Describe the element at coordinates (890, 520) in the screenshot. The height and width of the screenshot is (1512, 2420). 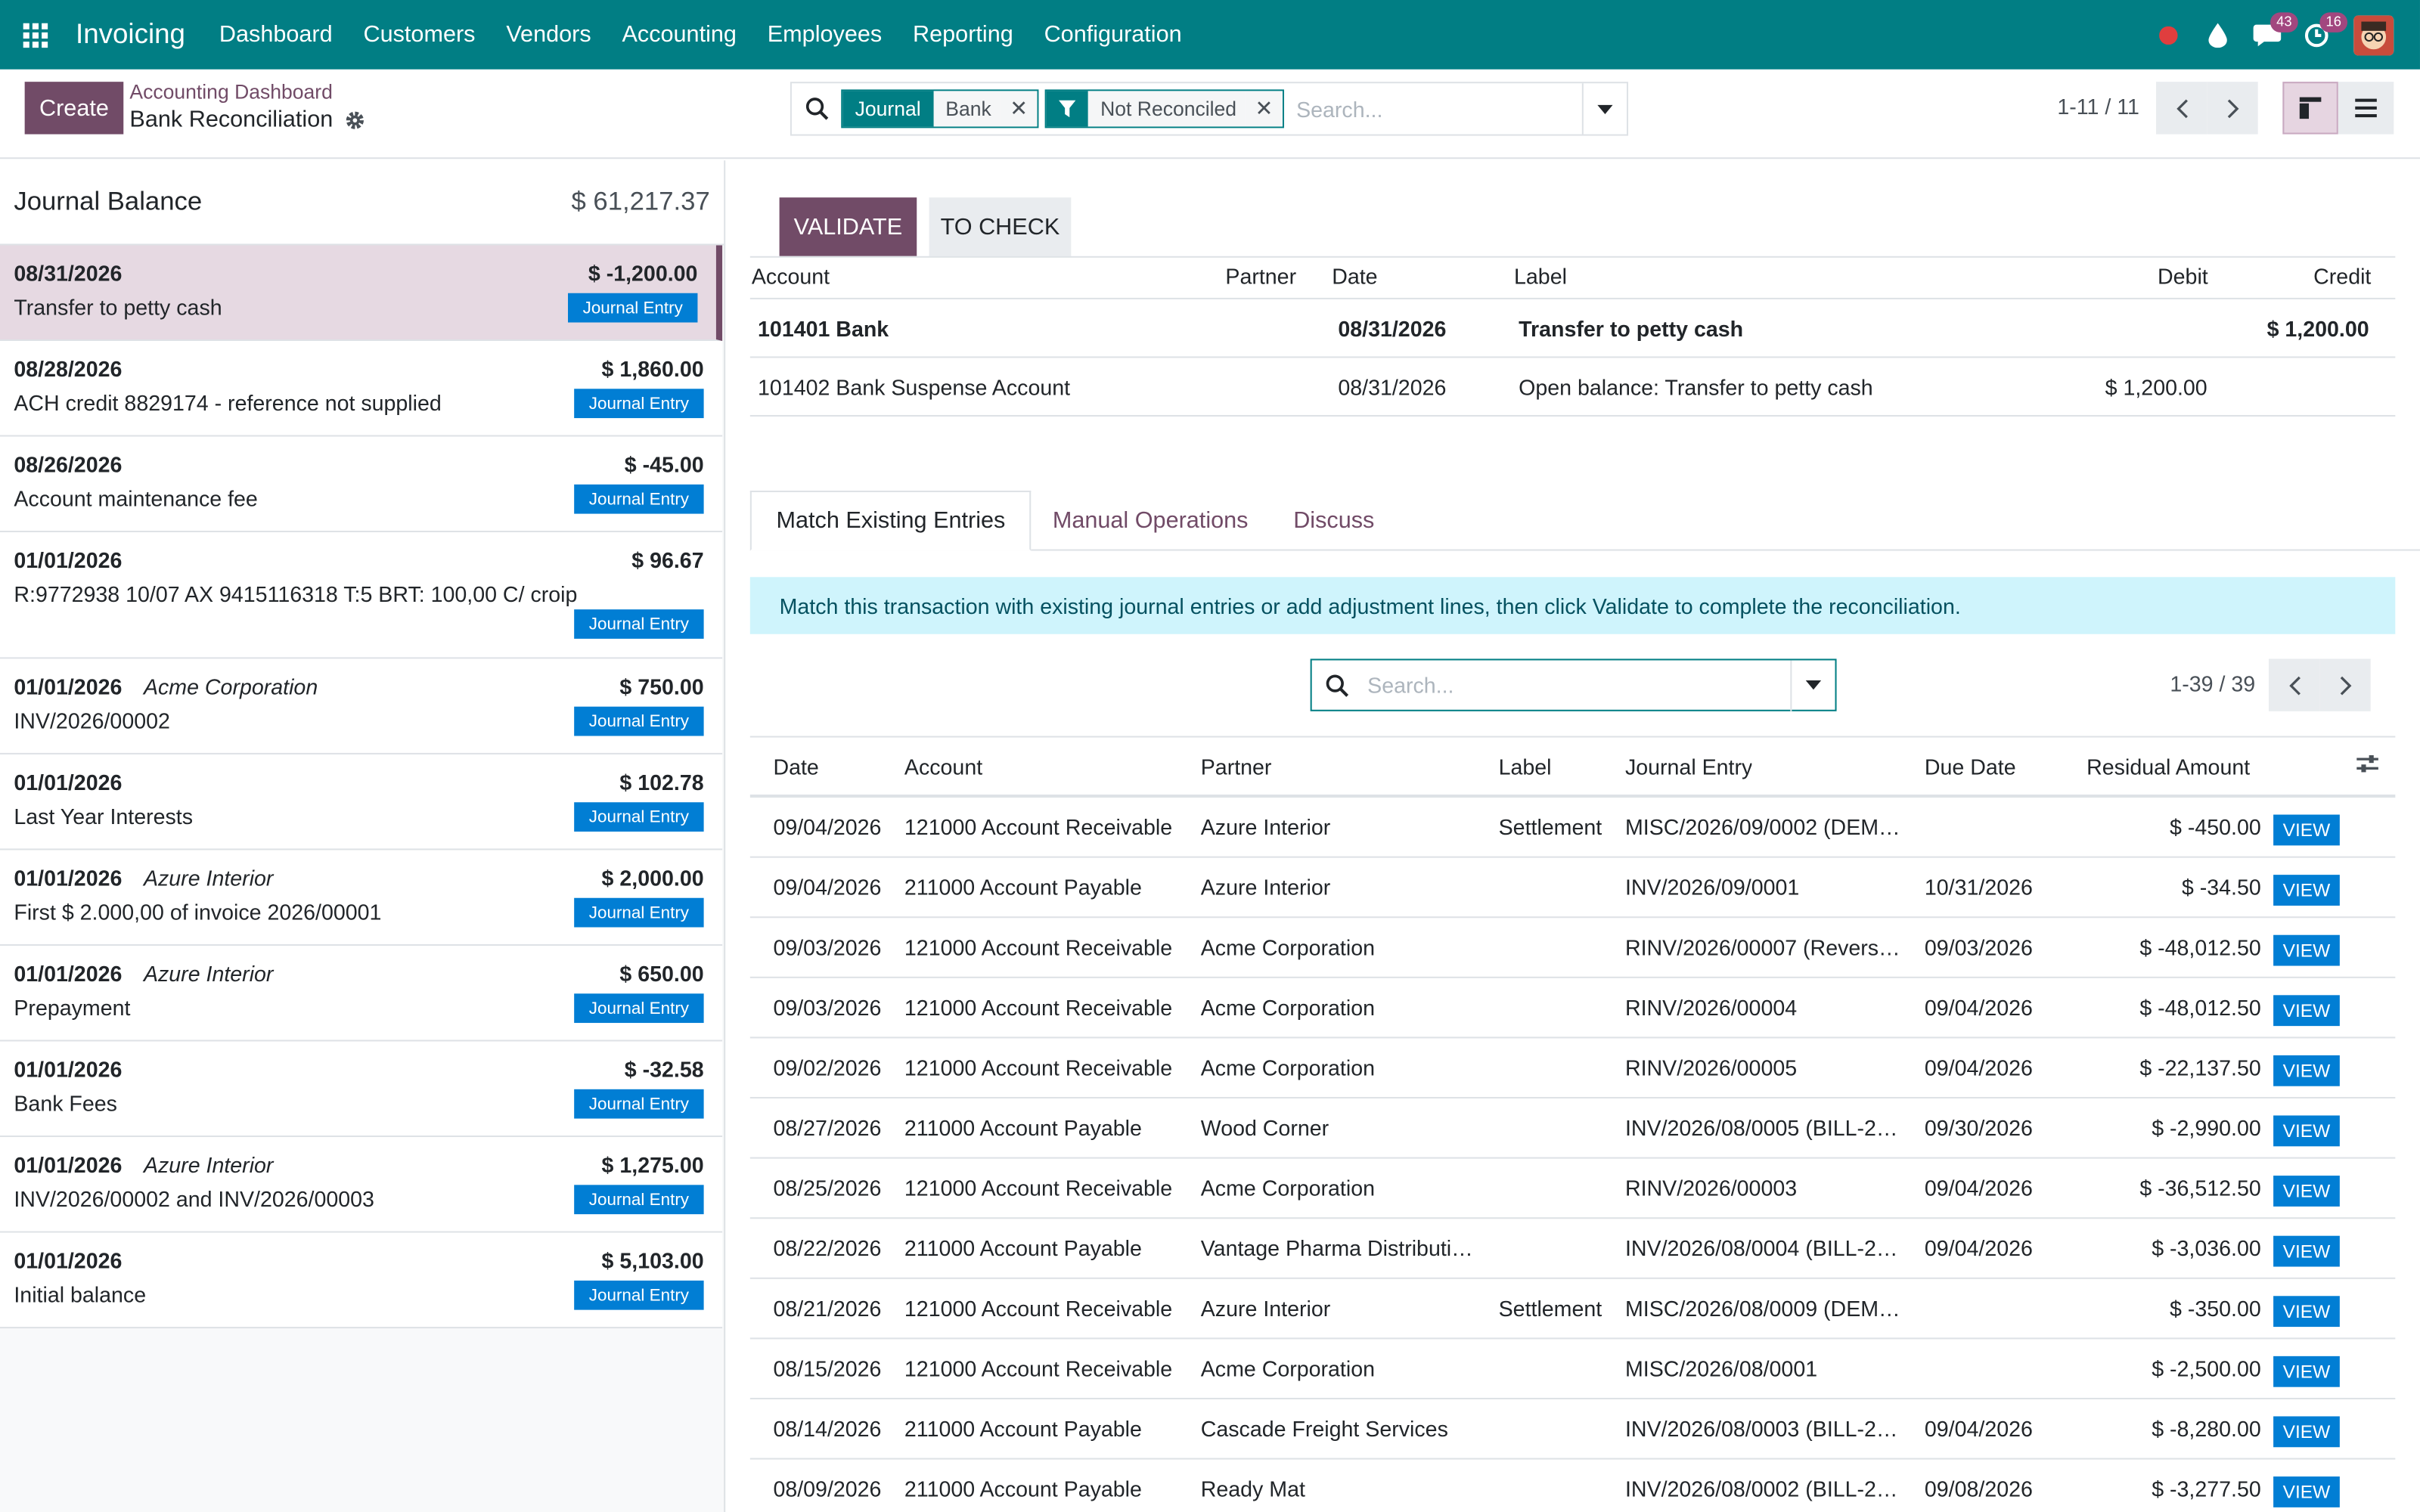
I see `tab-match-existing-entries: Match Existing Entries` at that location.